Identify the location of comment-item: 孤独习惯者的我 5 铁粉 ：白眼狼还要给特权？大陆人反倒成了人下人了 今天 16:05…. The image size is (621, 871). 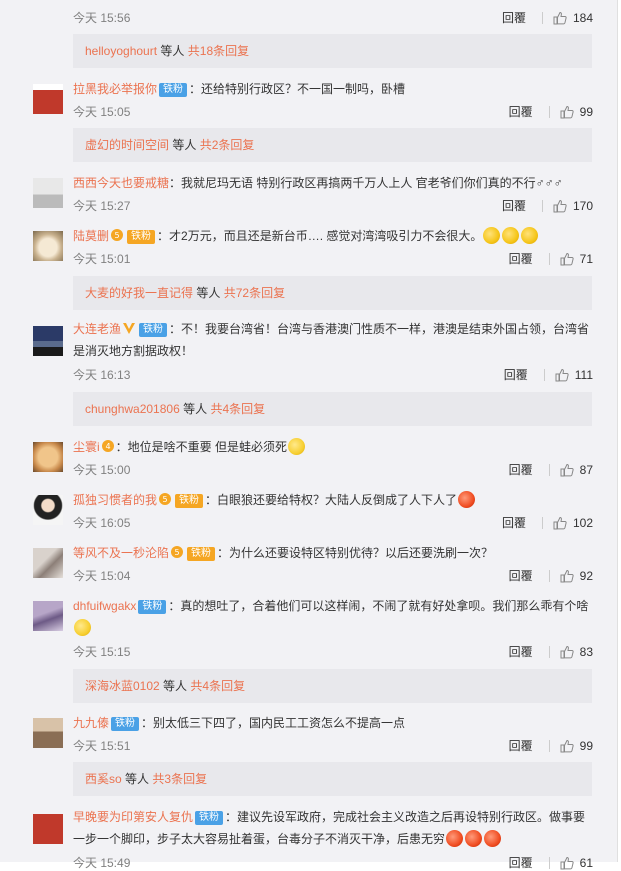
(308, 514).